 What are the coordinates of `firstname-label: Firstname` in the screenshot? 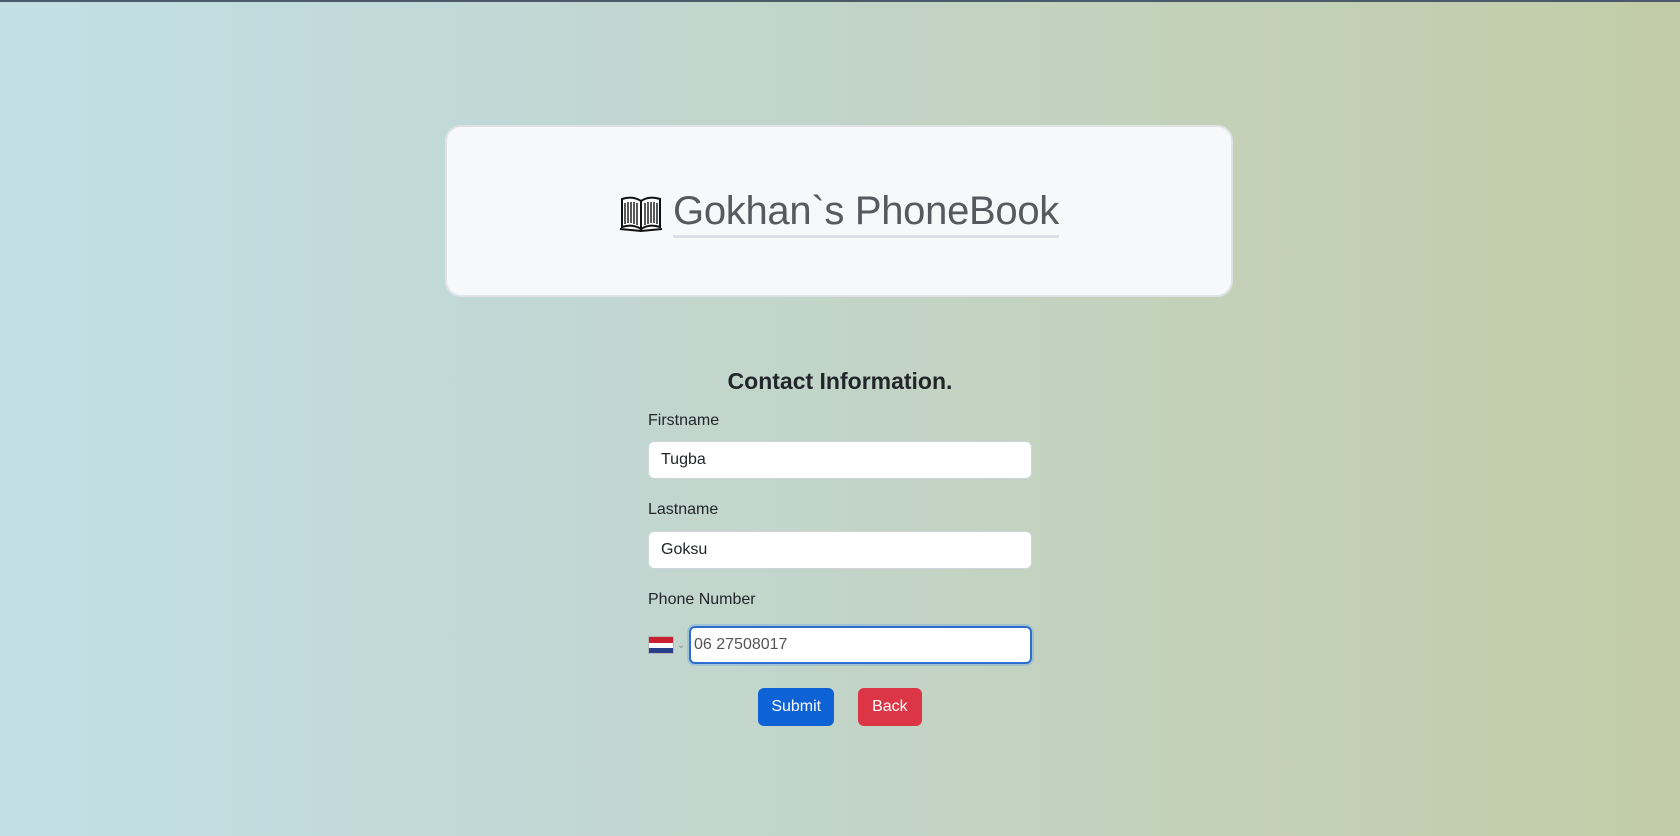 It's located at (684, 420).